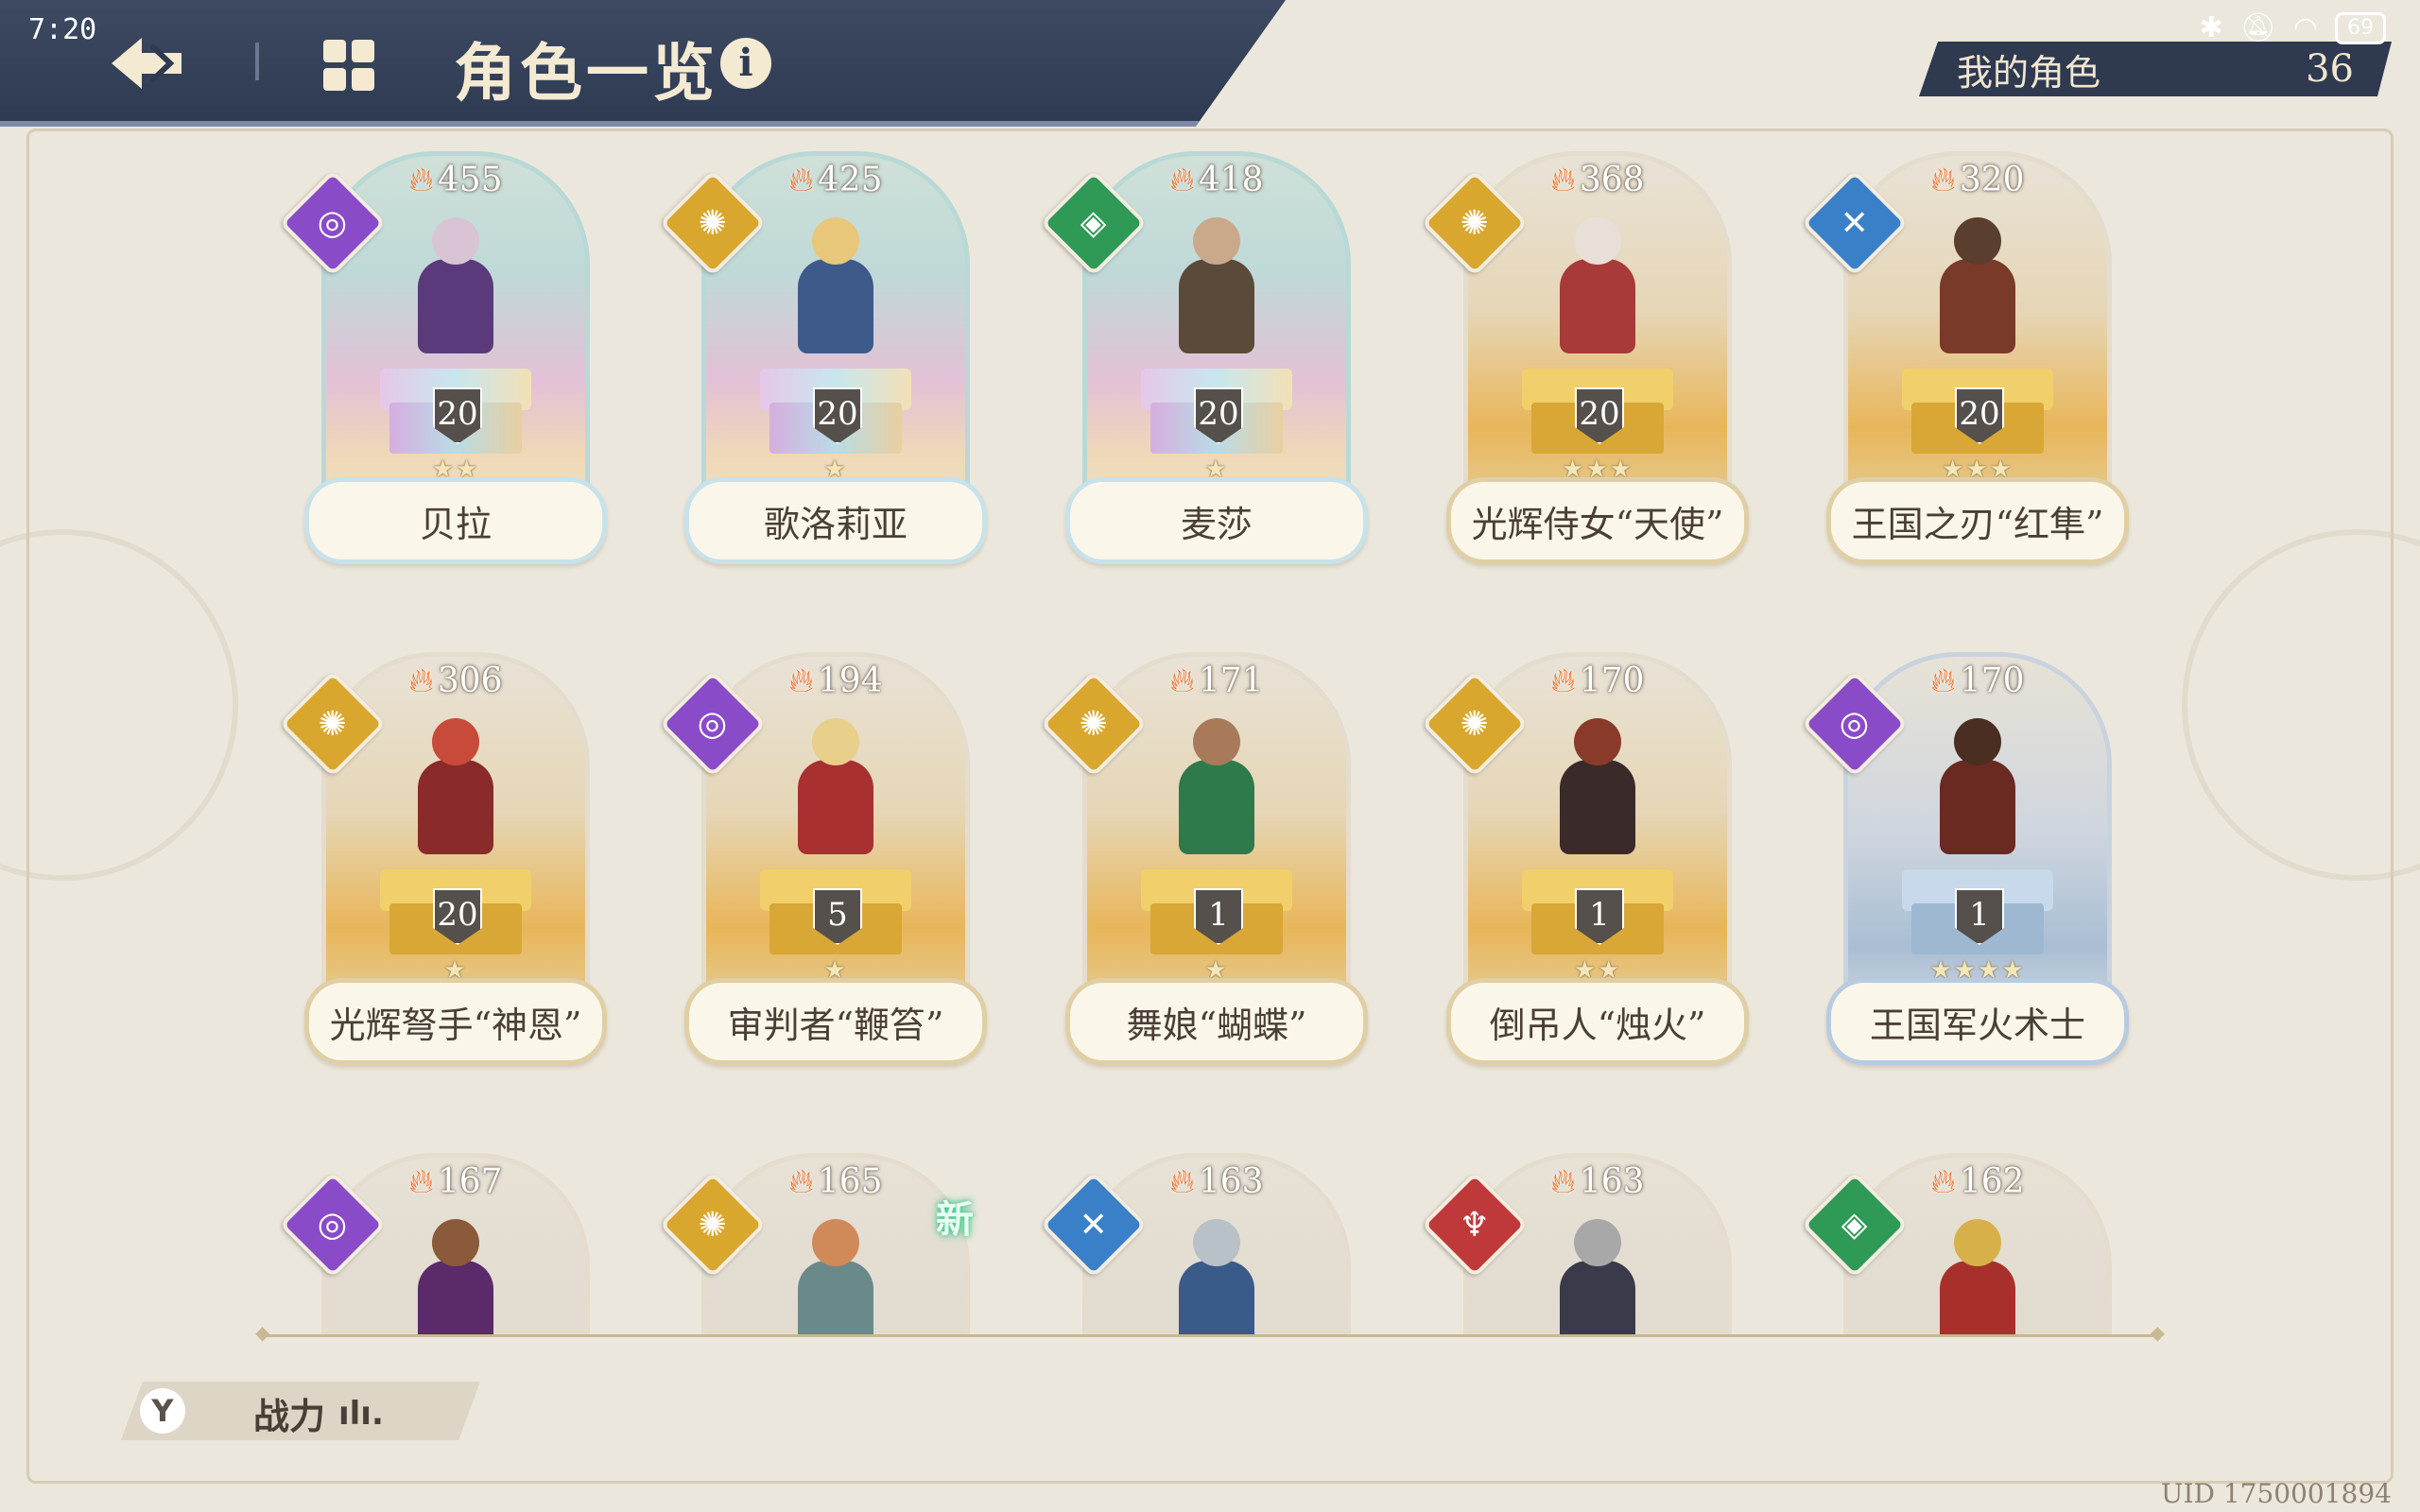  Describe the element at coordinates (850, 180) in the screenshot. I see `power-number: 425` at that location.